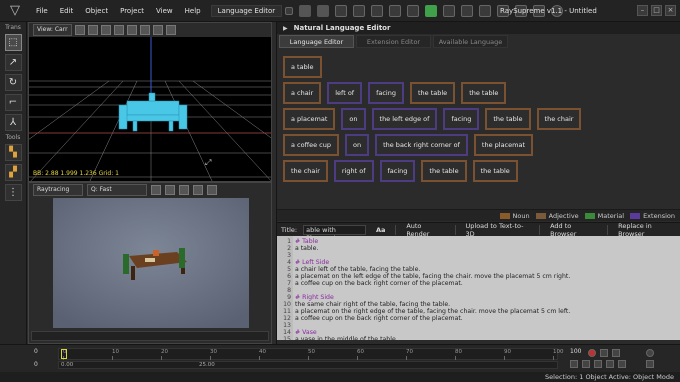 The height and width of the screenshot is (382, 680). What do you see at coordinates (96, 11) in the screenshot?
I see `menu-object: Object` at bounding box center [96, 11].